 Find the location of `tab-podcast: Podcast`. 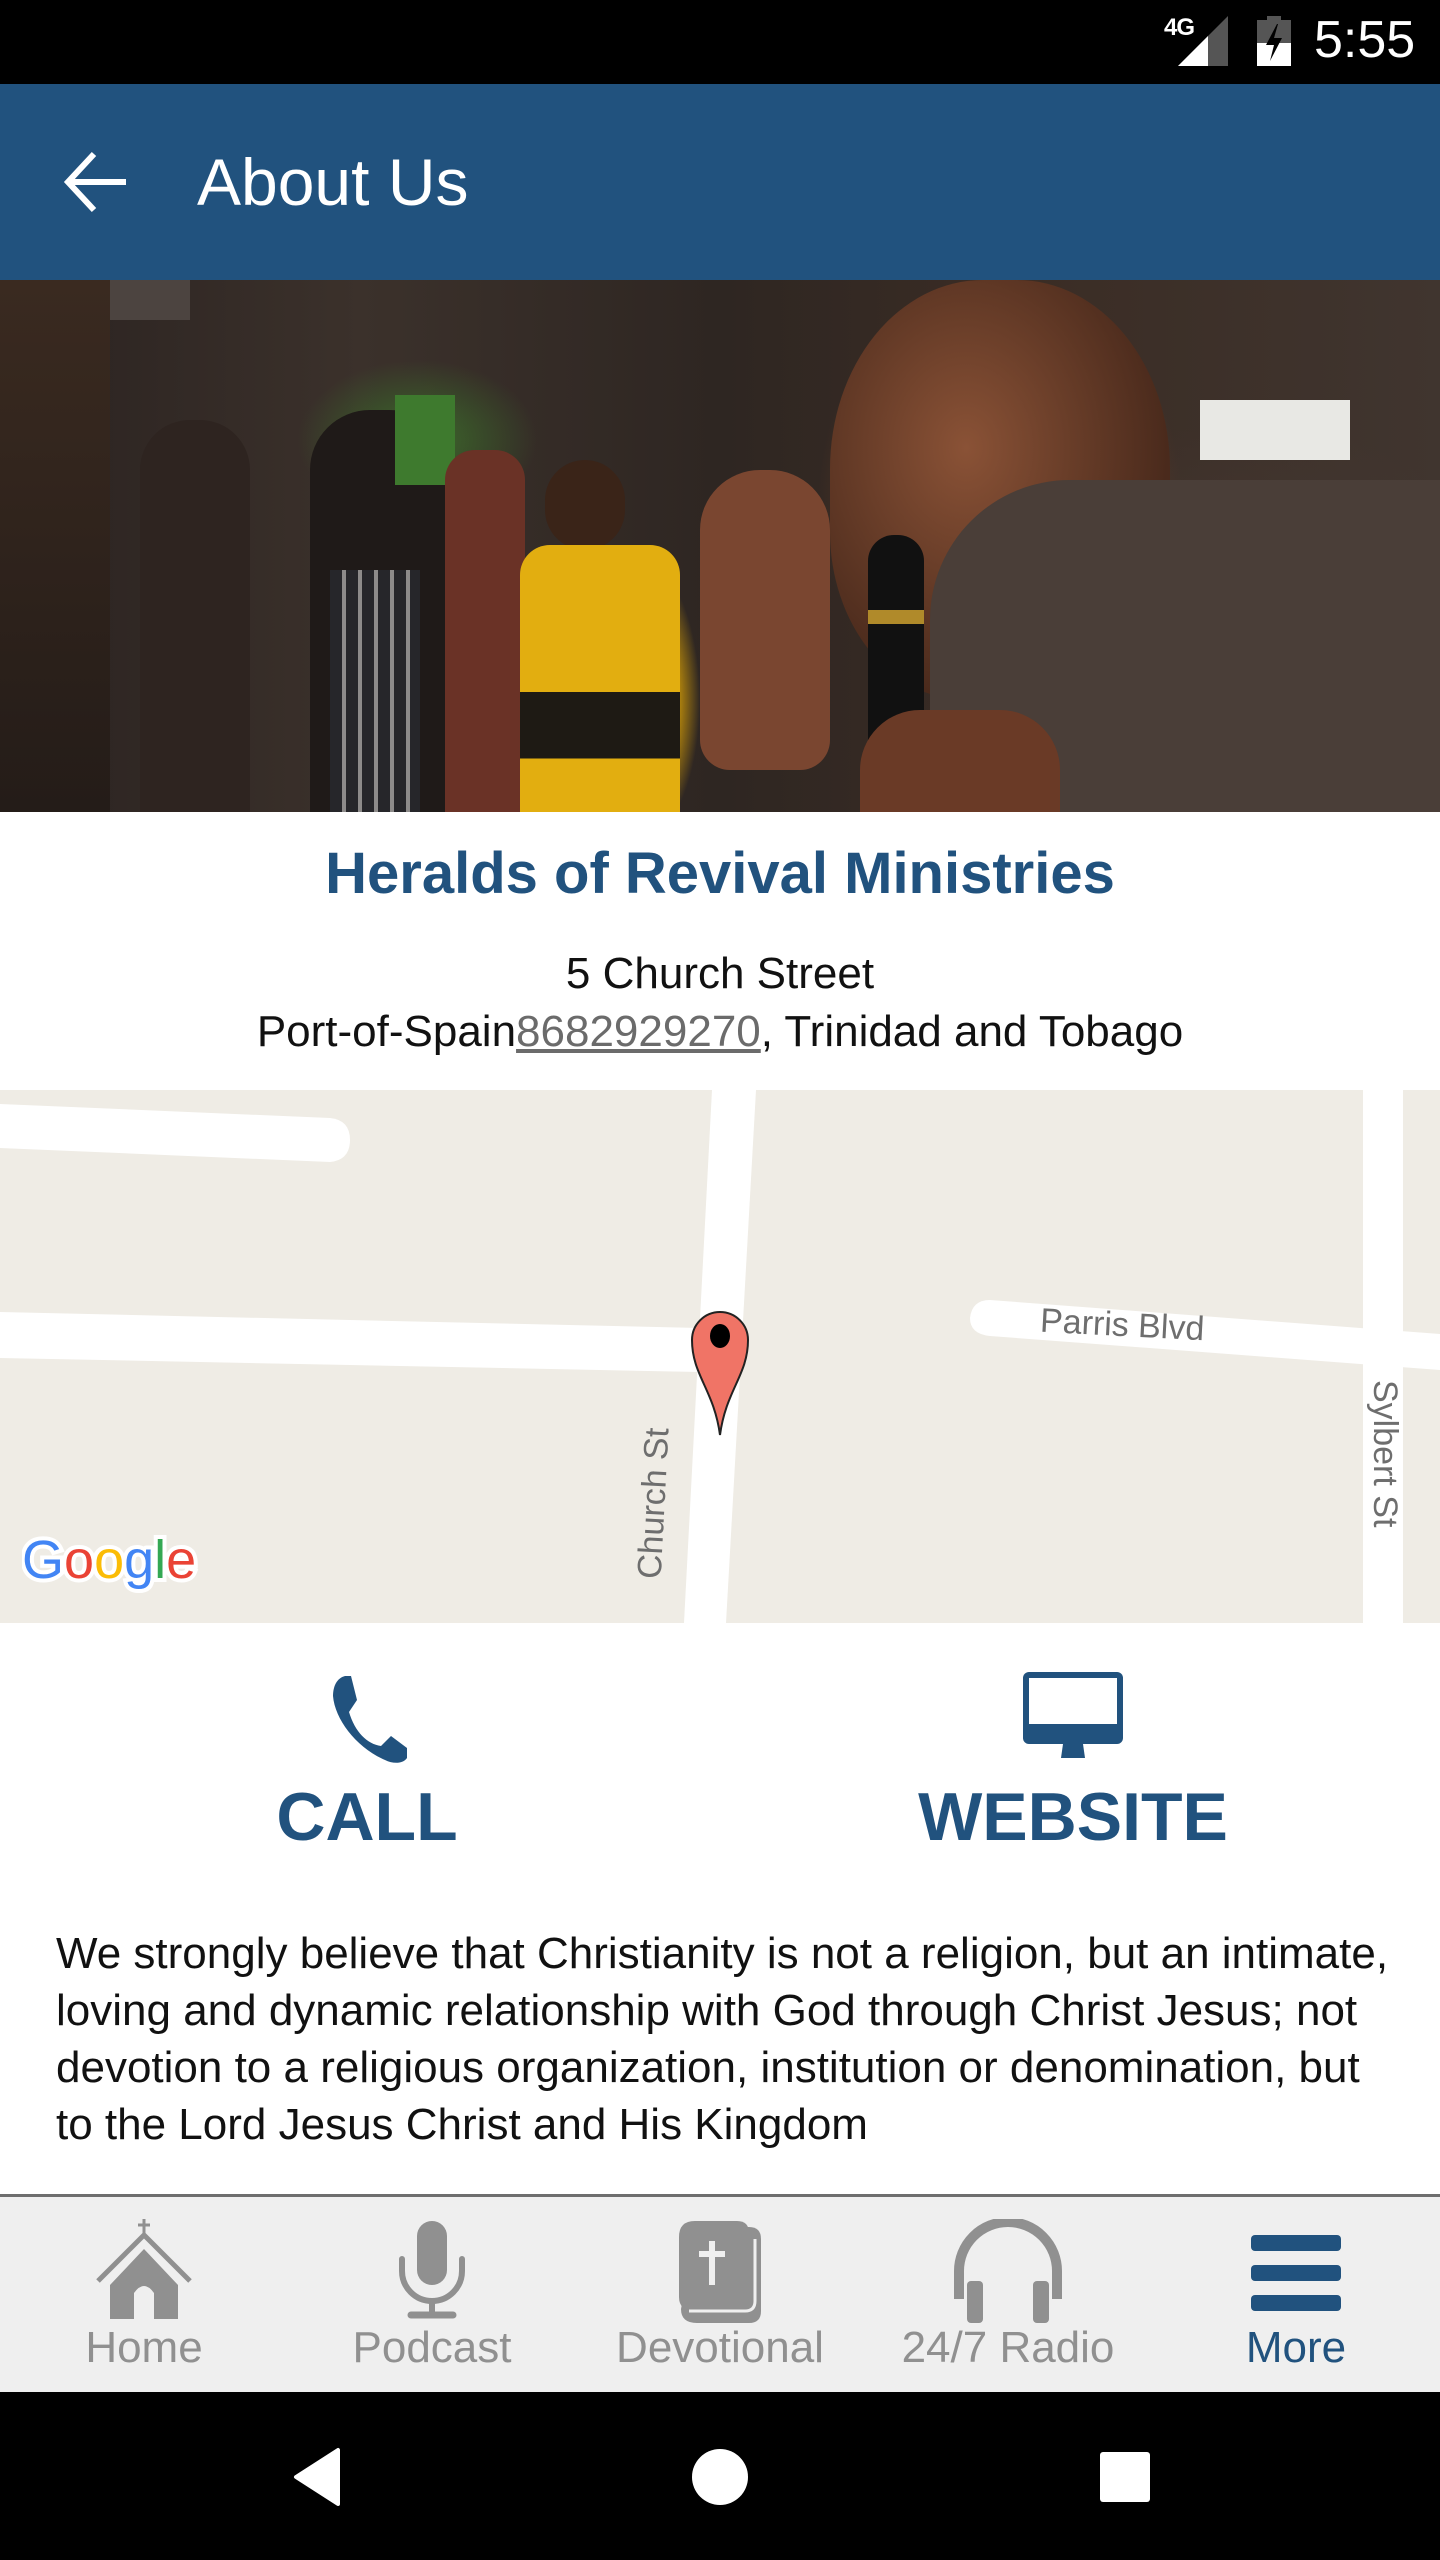

tab-podcast: Podcast is located at coordinates (432, 2294).